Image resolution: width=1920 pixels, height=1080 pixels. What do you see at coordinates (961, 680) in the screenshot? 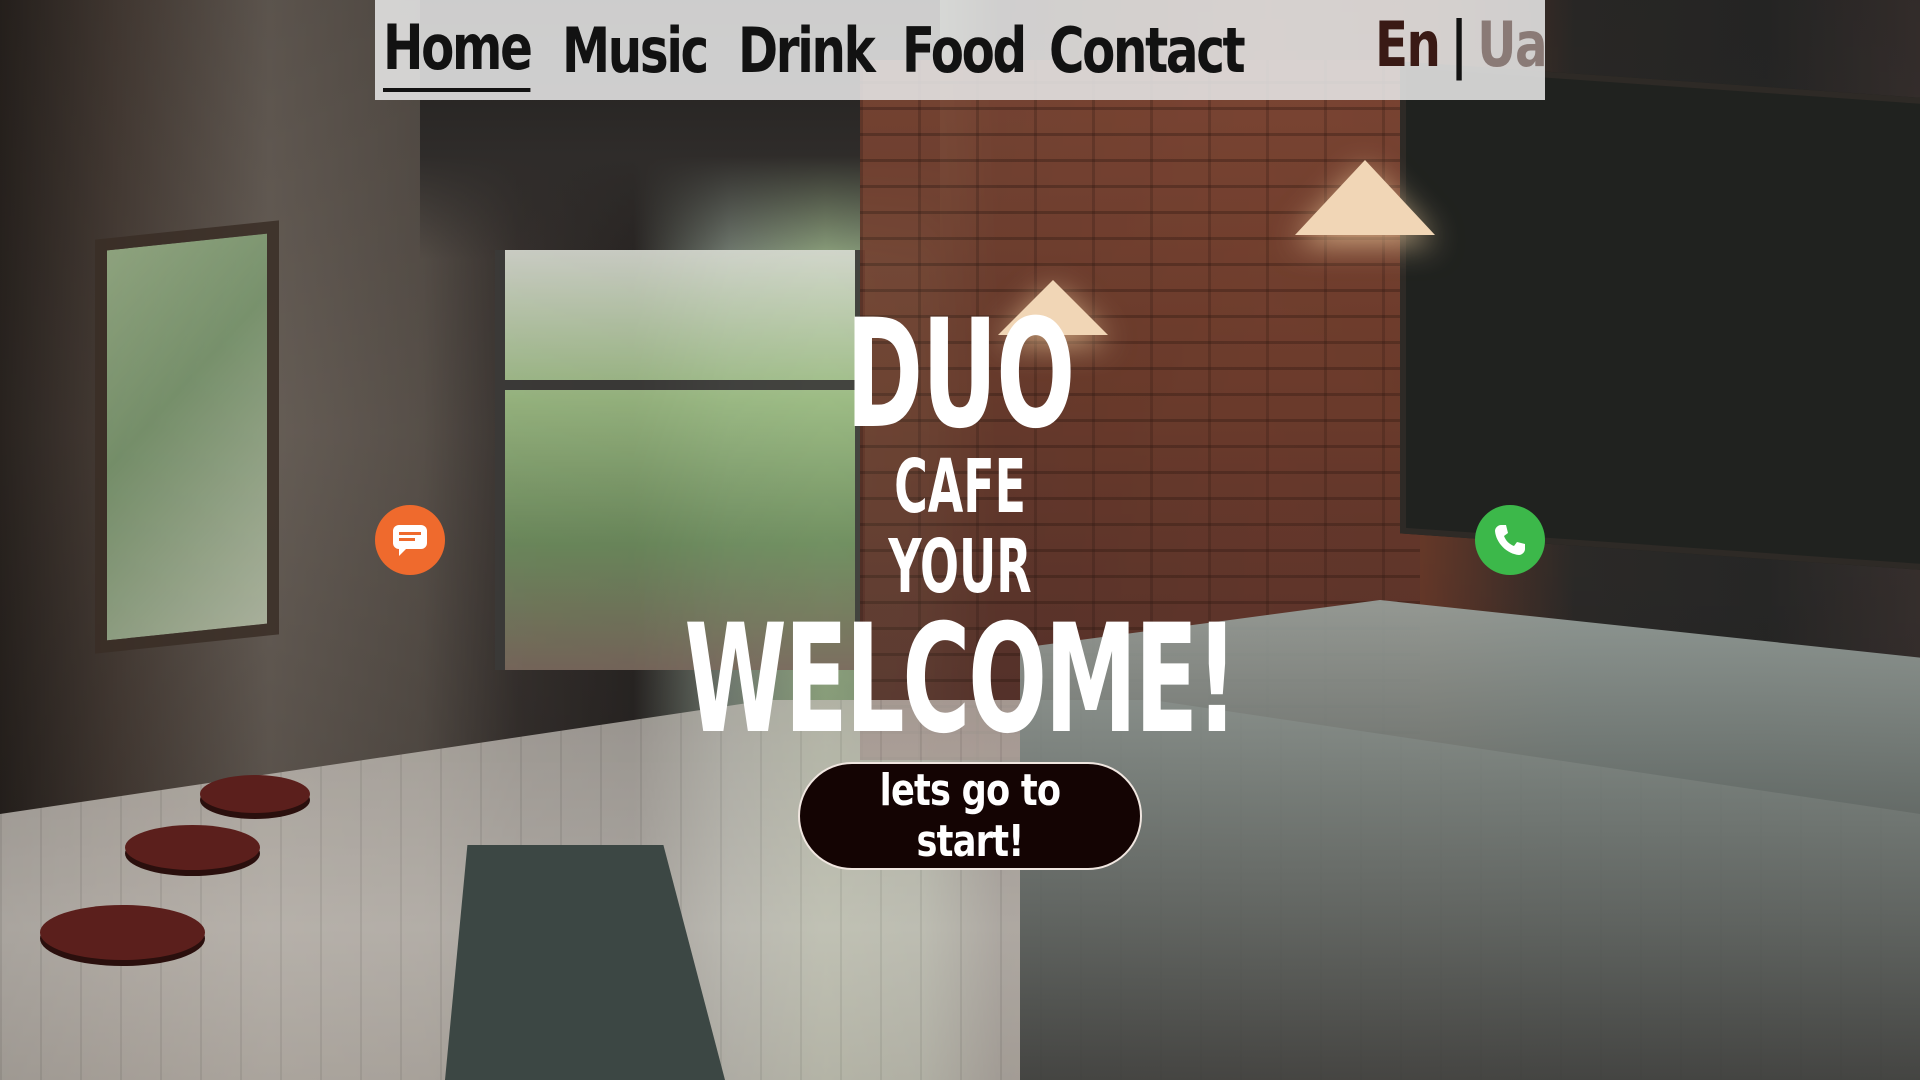
I see `hero-welcome-line: WELCOME!` at bounding box center [961, 680].